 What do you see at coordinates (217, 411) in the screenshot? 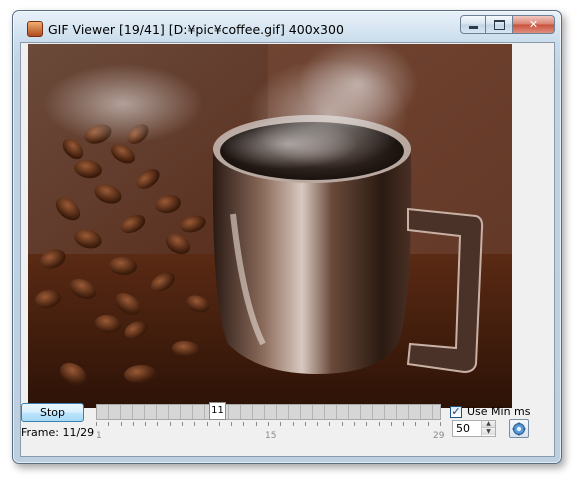
I see `slider-thumb: 11` at bounding box center [217, 411].